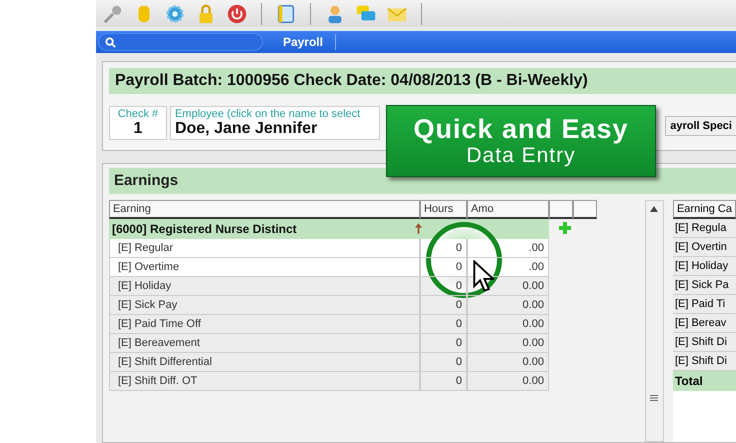 This screenshot has height=443, width=736. I want to click on table-cell: [E] Regula, so click(704, 228).